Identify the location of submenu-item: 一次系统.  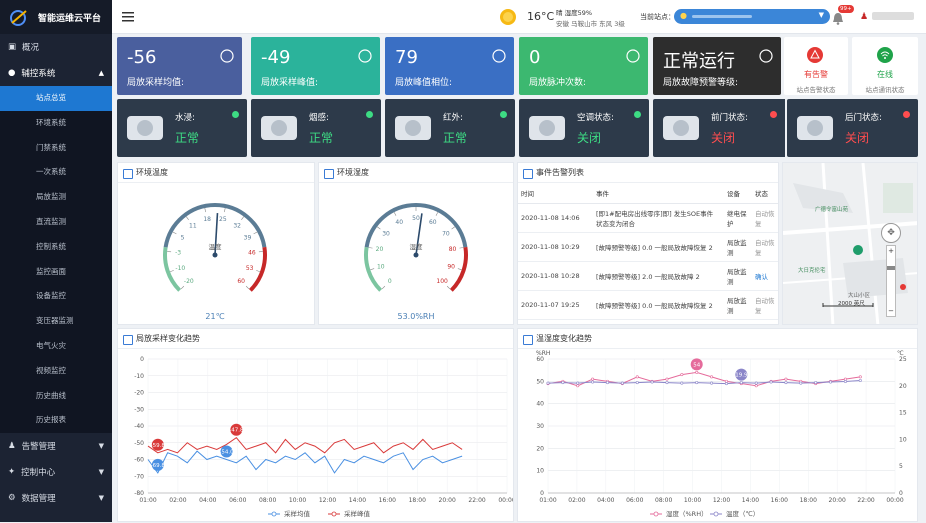
(56, 172).